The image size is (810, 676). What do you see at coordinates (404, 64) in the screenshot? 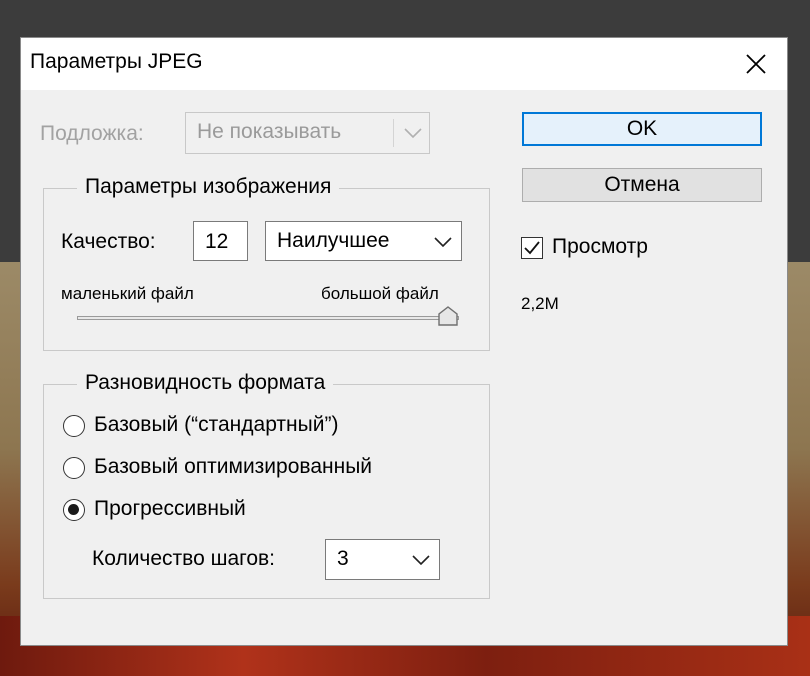
I see `title-bar: Параметры JPEG` at bounding box center [404, 64].